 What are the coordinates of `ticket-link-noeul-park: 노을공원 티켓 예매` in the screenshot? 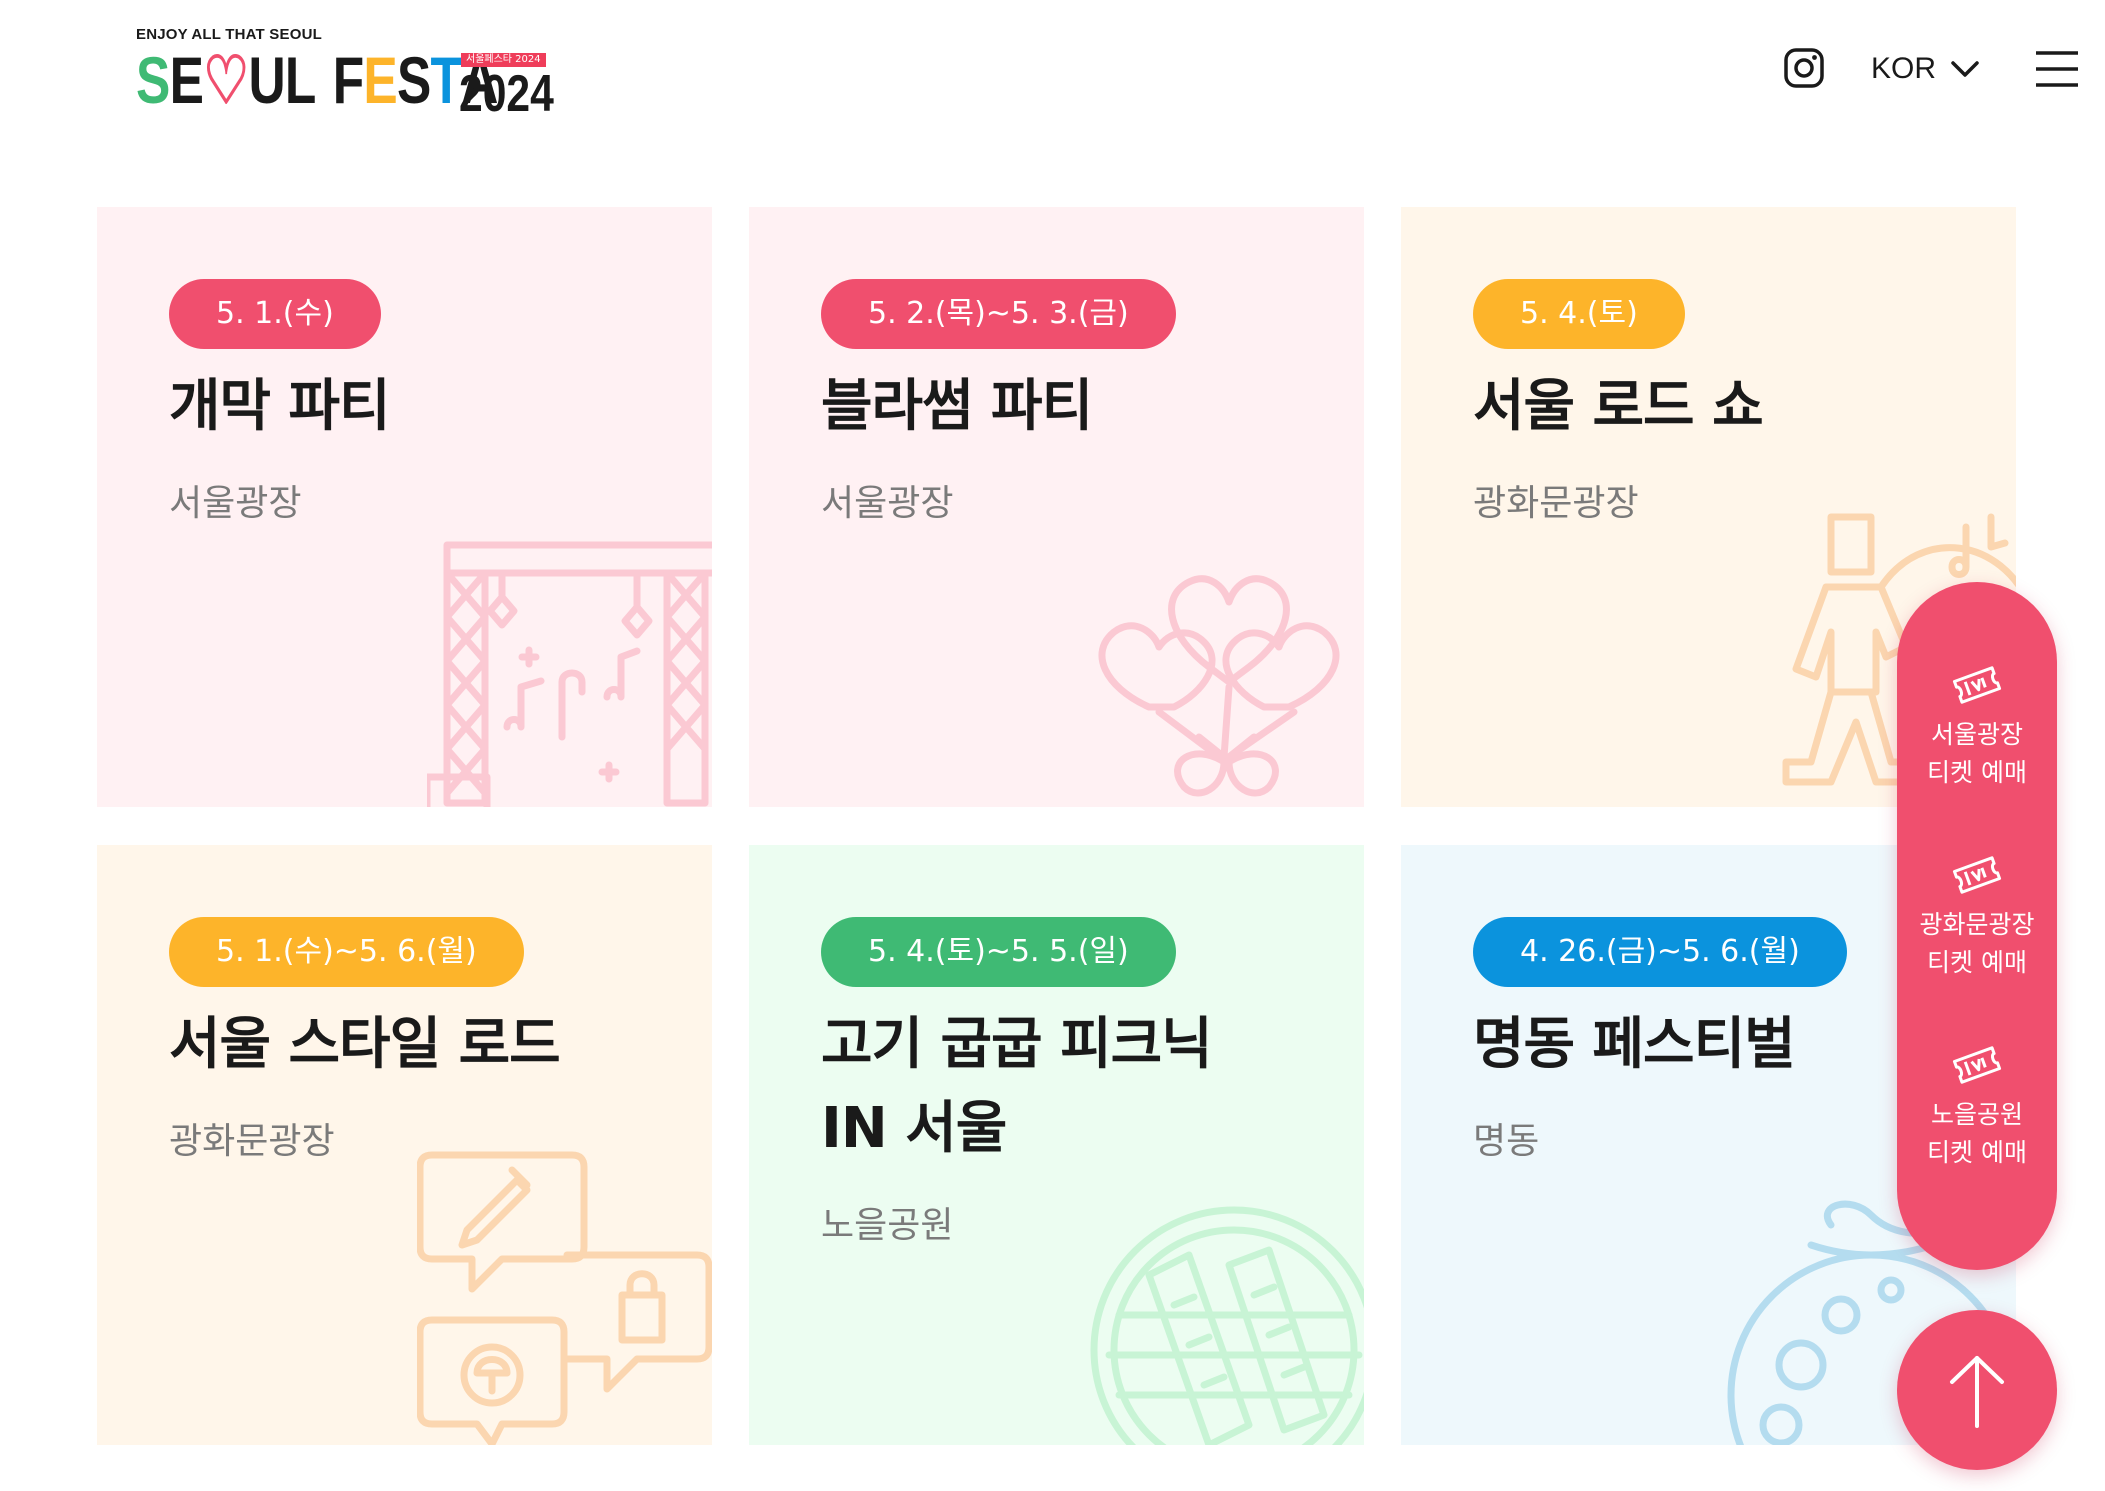 It's located at (1977, 1107).